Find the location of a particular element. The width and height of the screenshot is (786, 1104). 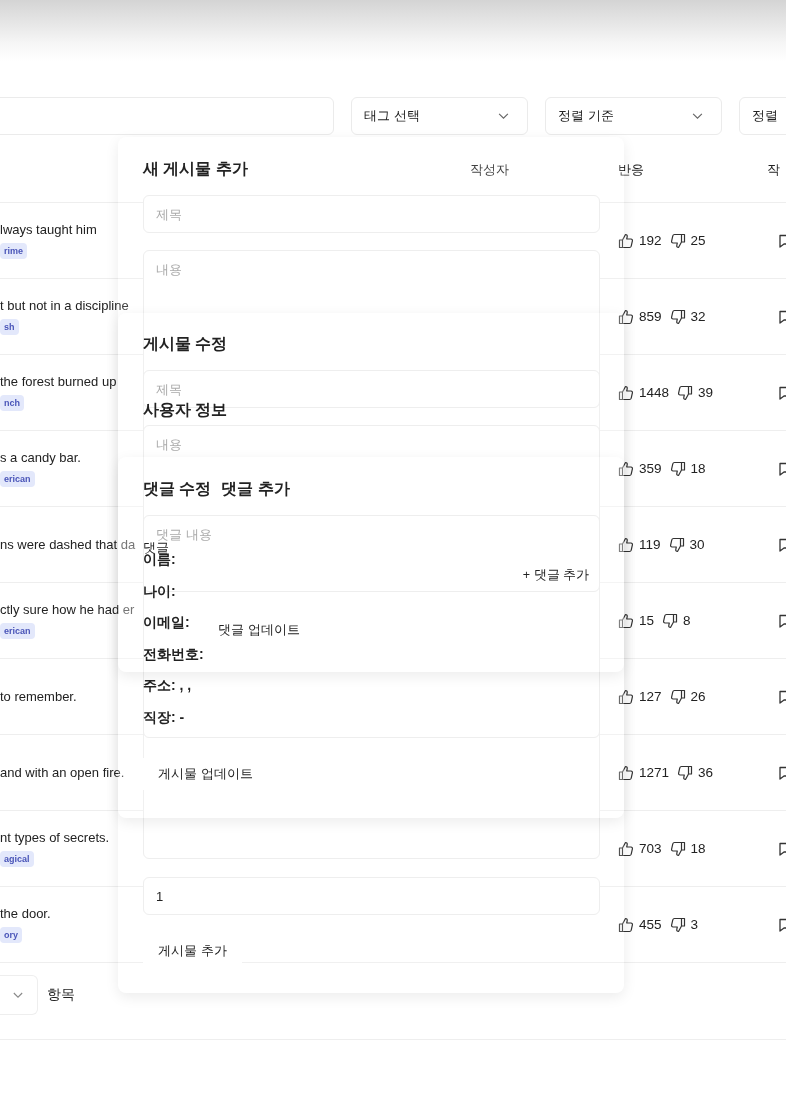

dislike-count: 26 is located at coordinates (698, 696).